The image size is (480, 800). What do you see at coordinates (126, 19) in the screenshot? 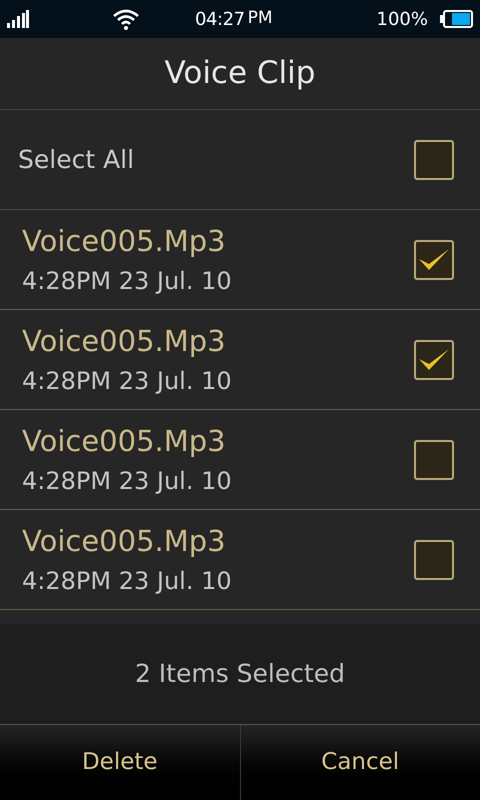
I see `wifi-icon` at bounding box center [126, 19].